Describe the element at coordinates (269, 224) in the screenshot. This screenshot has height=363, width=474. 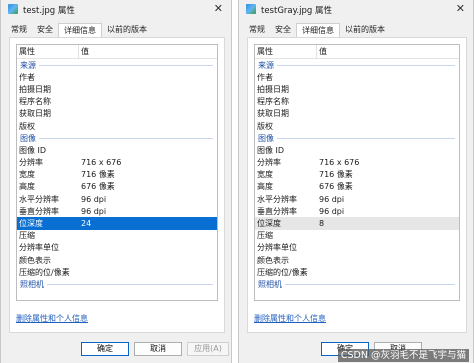
I see `property-name: 位深度` at that location.